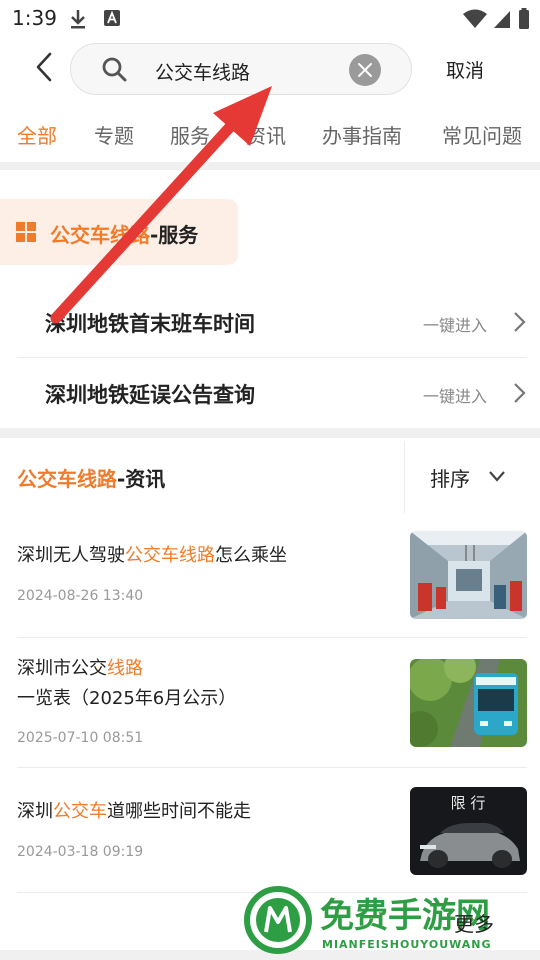 This screenshot has height=960, width=540. I want to click on watermark-pinyin: MIANFEISHOUYOUWANG, so click(407, 944).